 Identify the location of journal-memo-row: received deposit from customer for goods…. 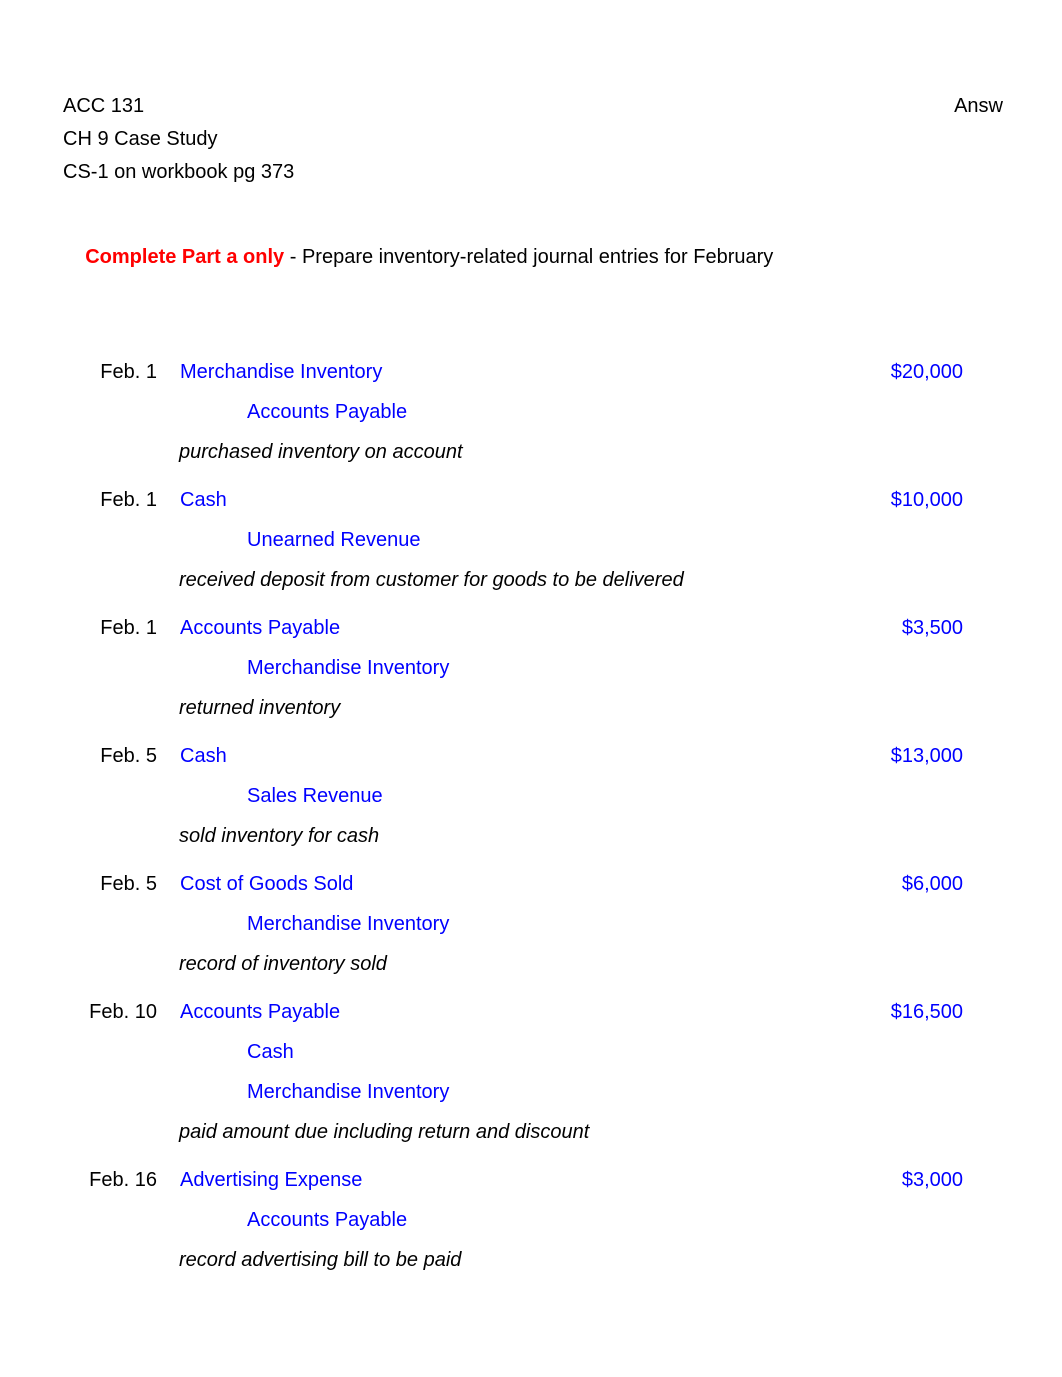
(531, 580).